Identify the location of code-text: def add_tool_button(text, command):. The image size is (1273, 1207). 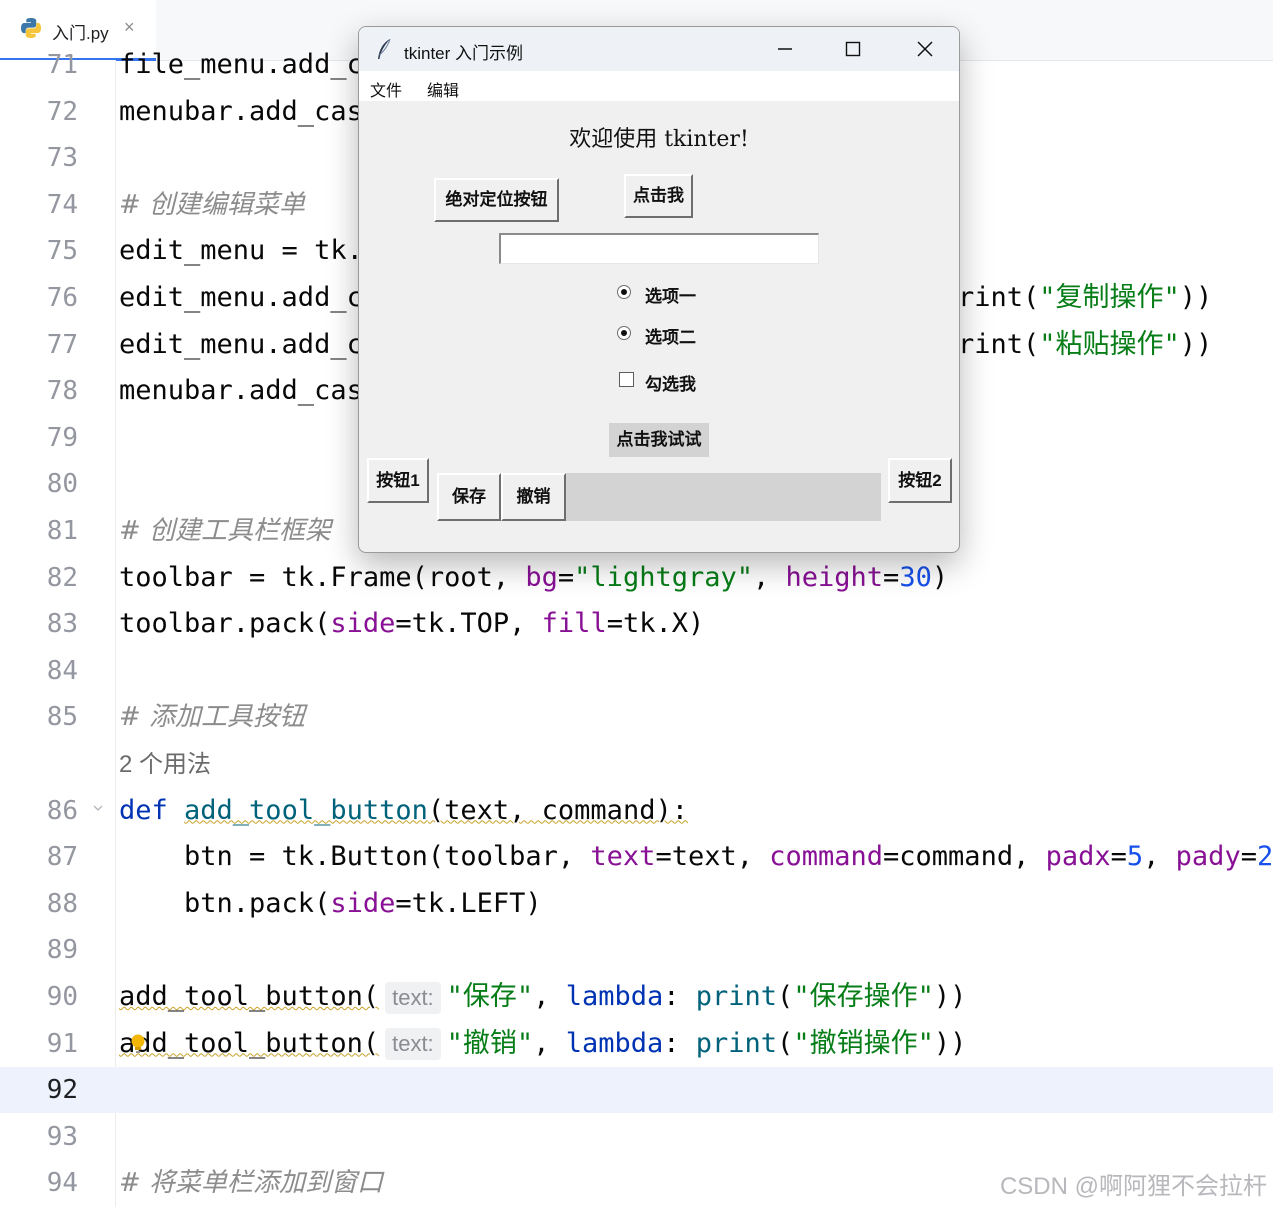
(403, 811).